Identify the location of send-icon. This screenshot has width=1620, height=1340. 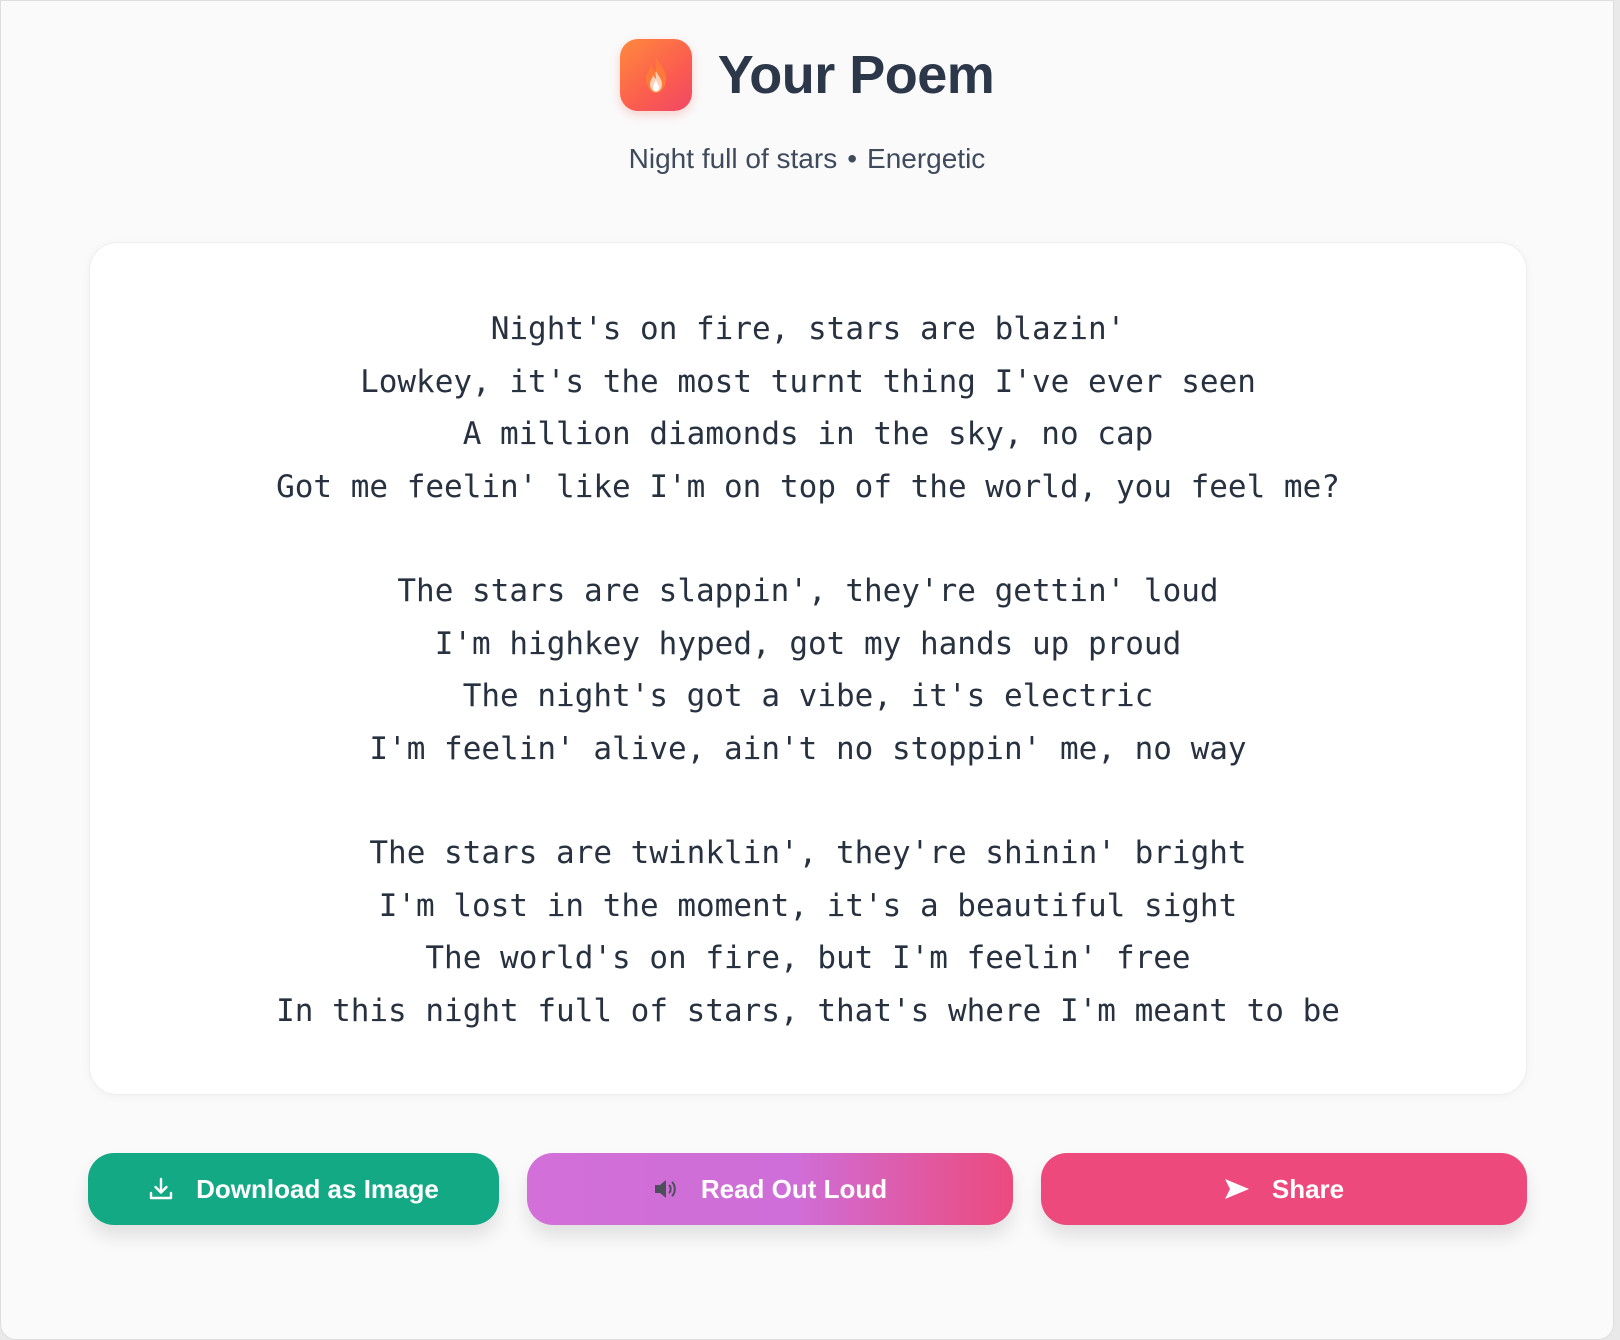
(1237, 1189).